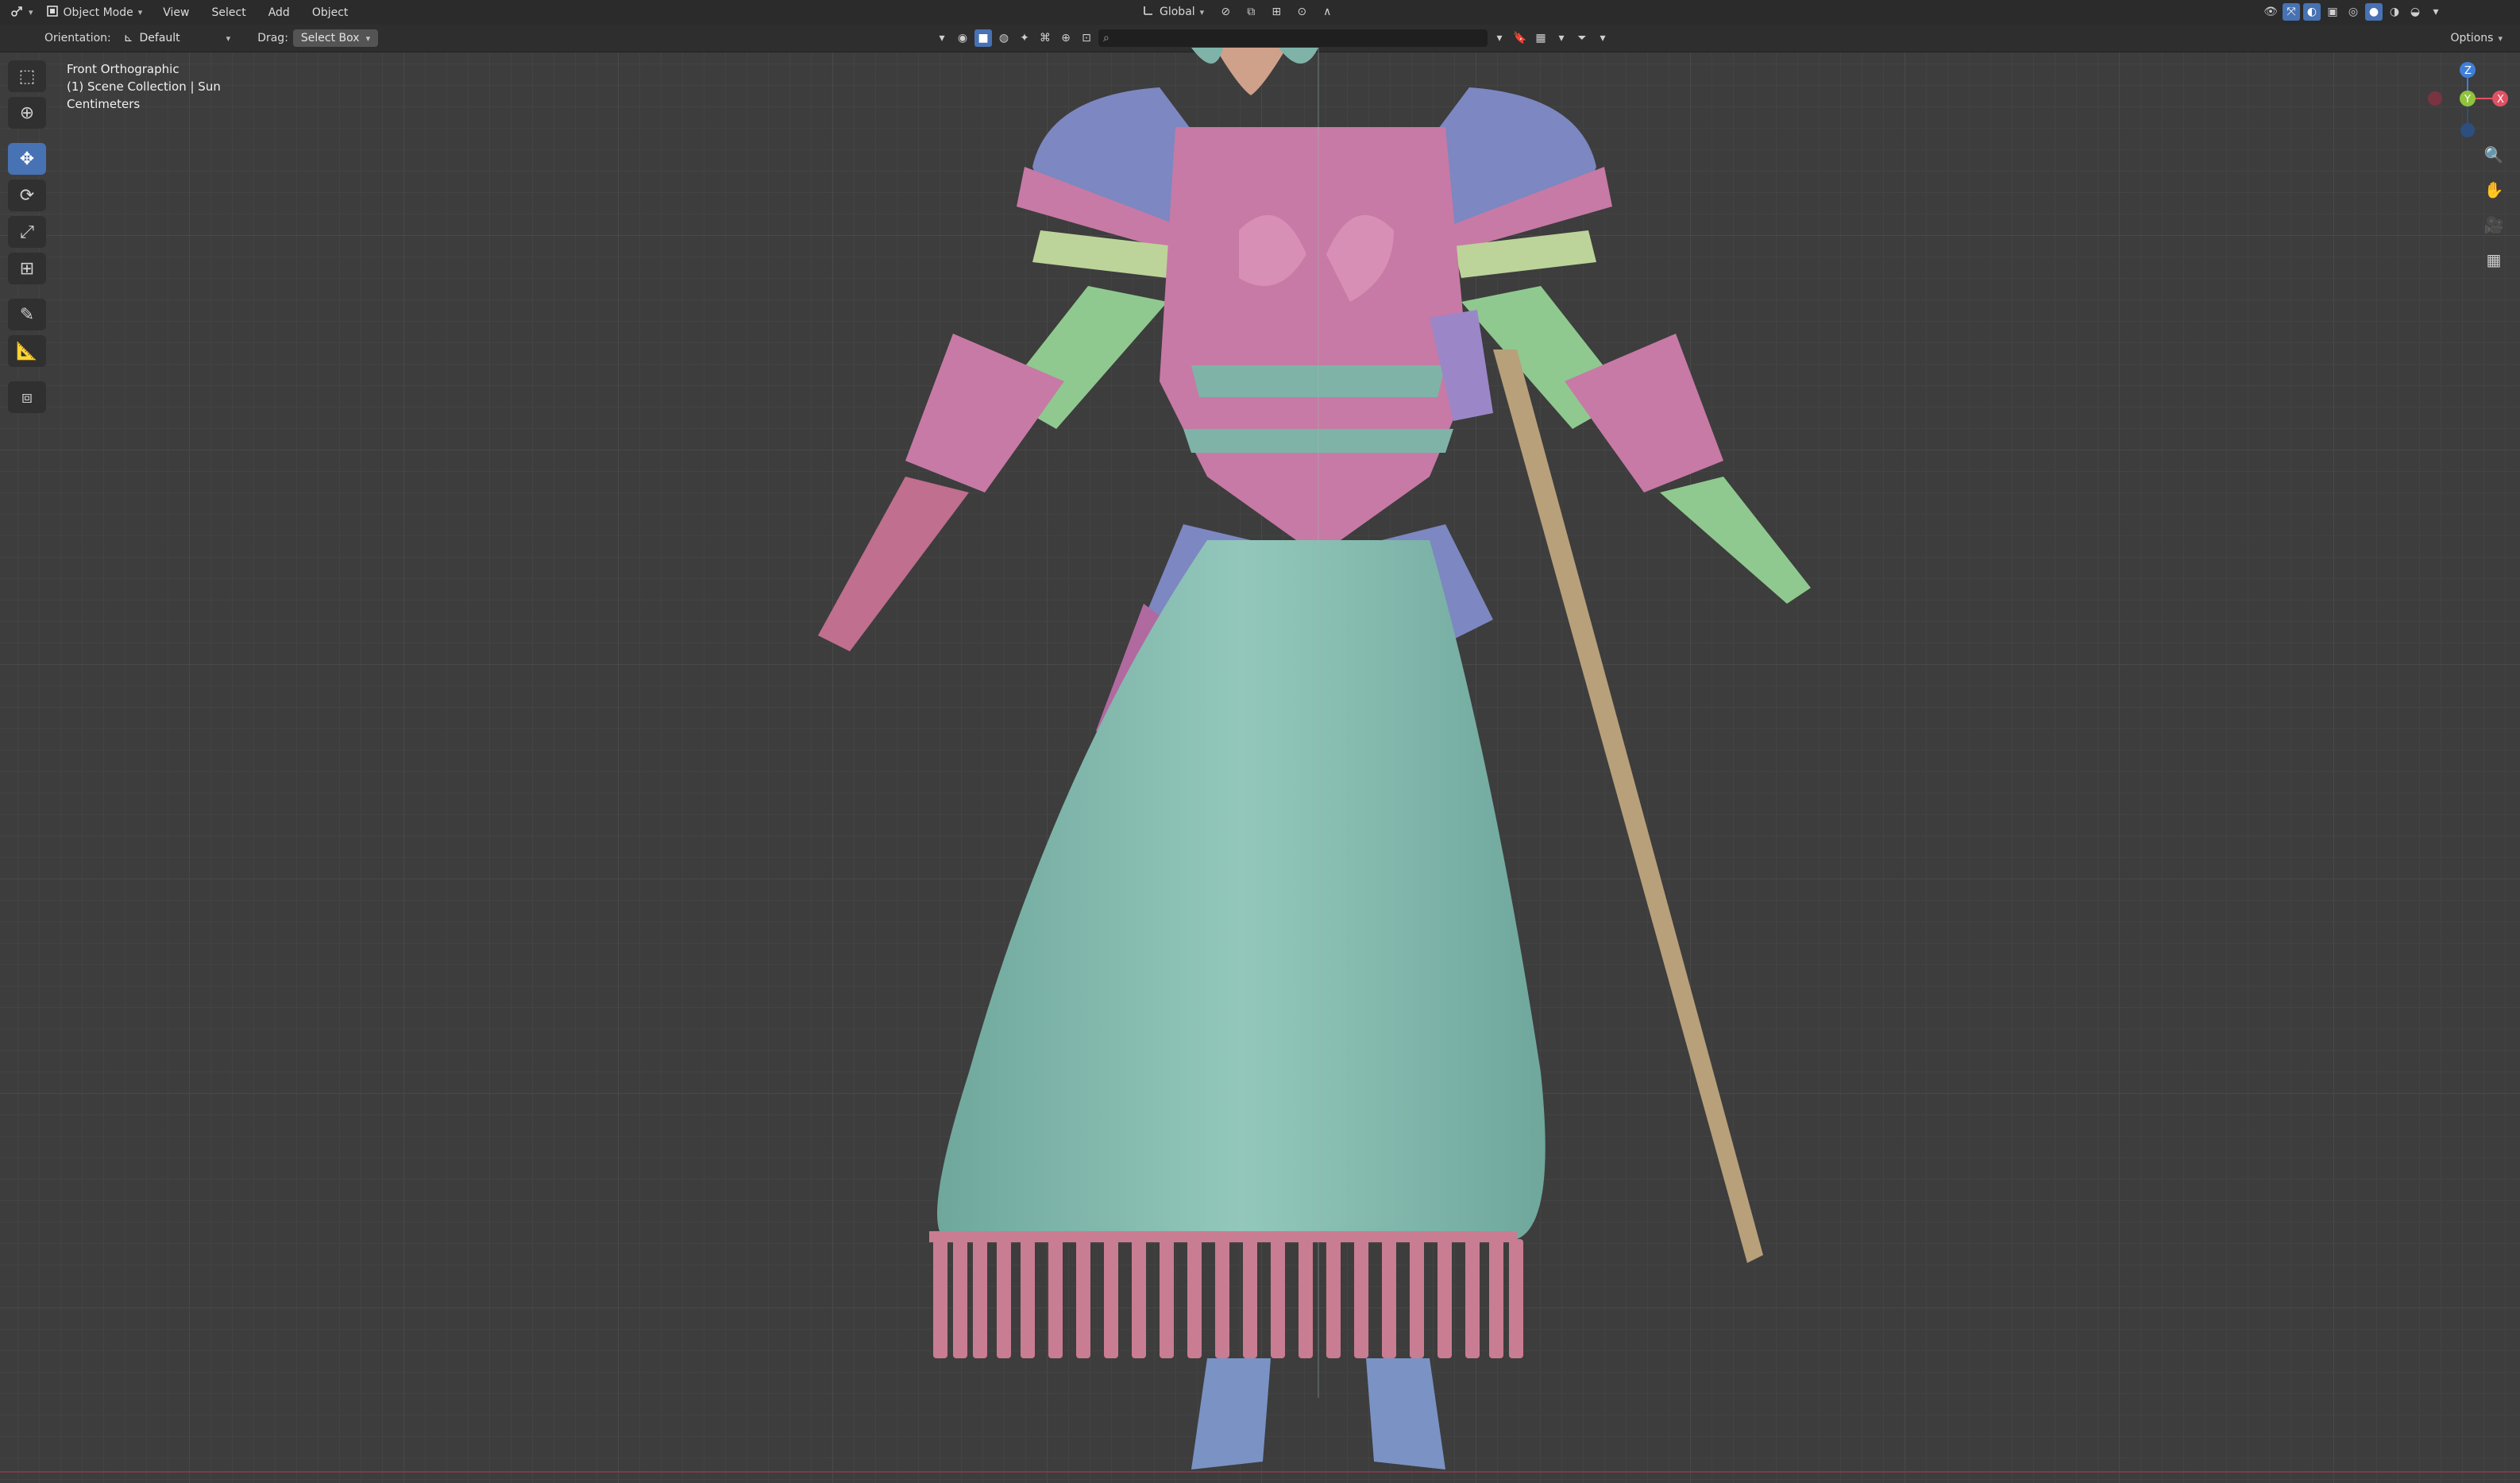  Describe the element at coordinates (27, 232) in the screenshot. I see `scale-icon: ⤢` at that location.